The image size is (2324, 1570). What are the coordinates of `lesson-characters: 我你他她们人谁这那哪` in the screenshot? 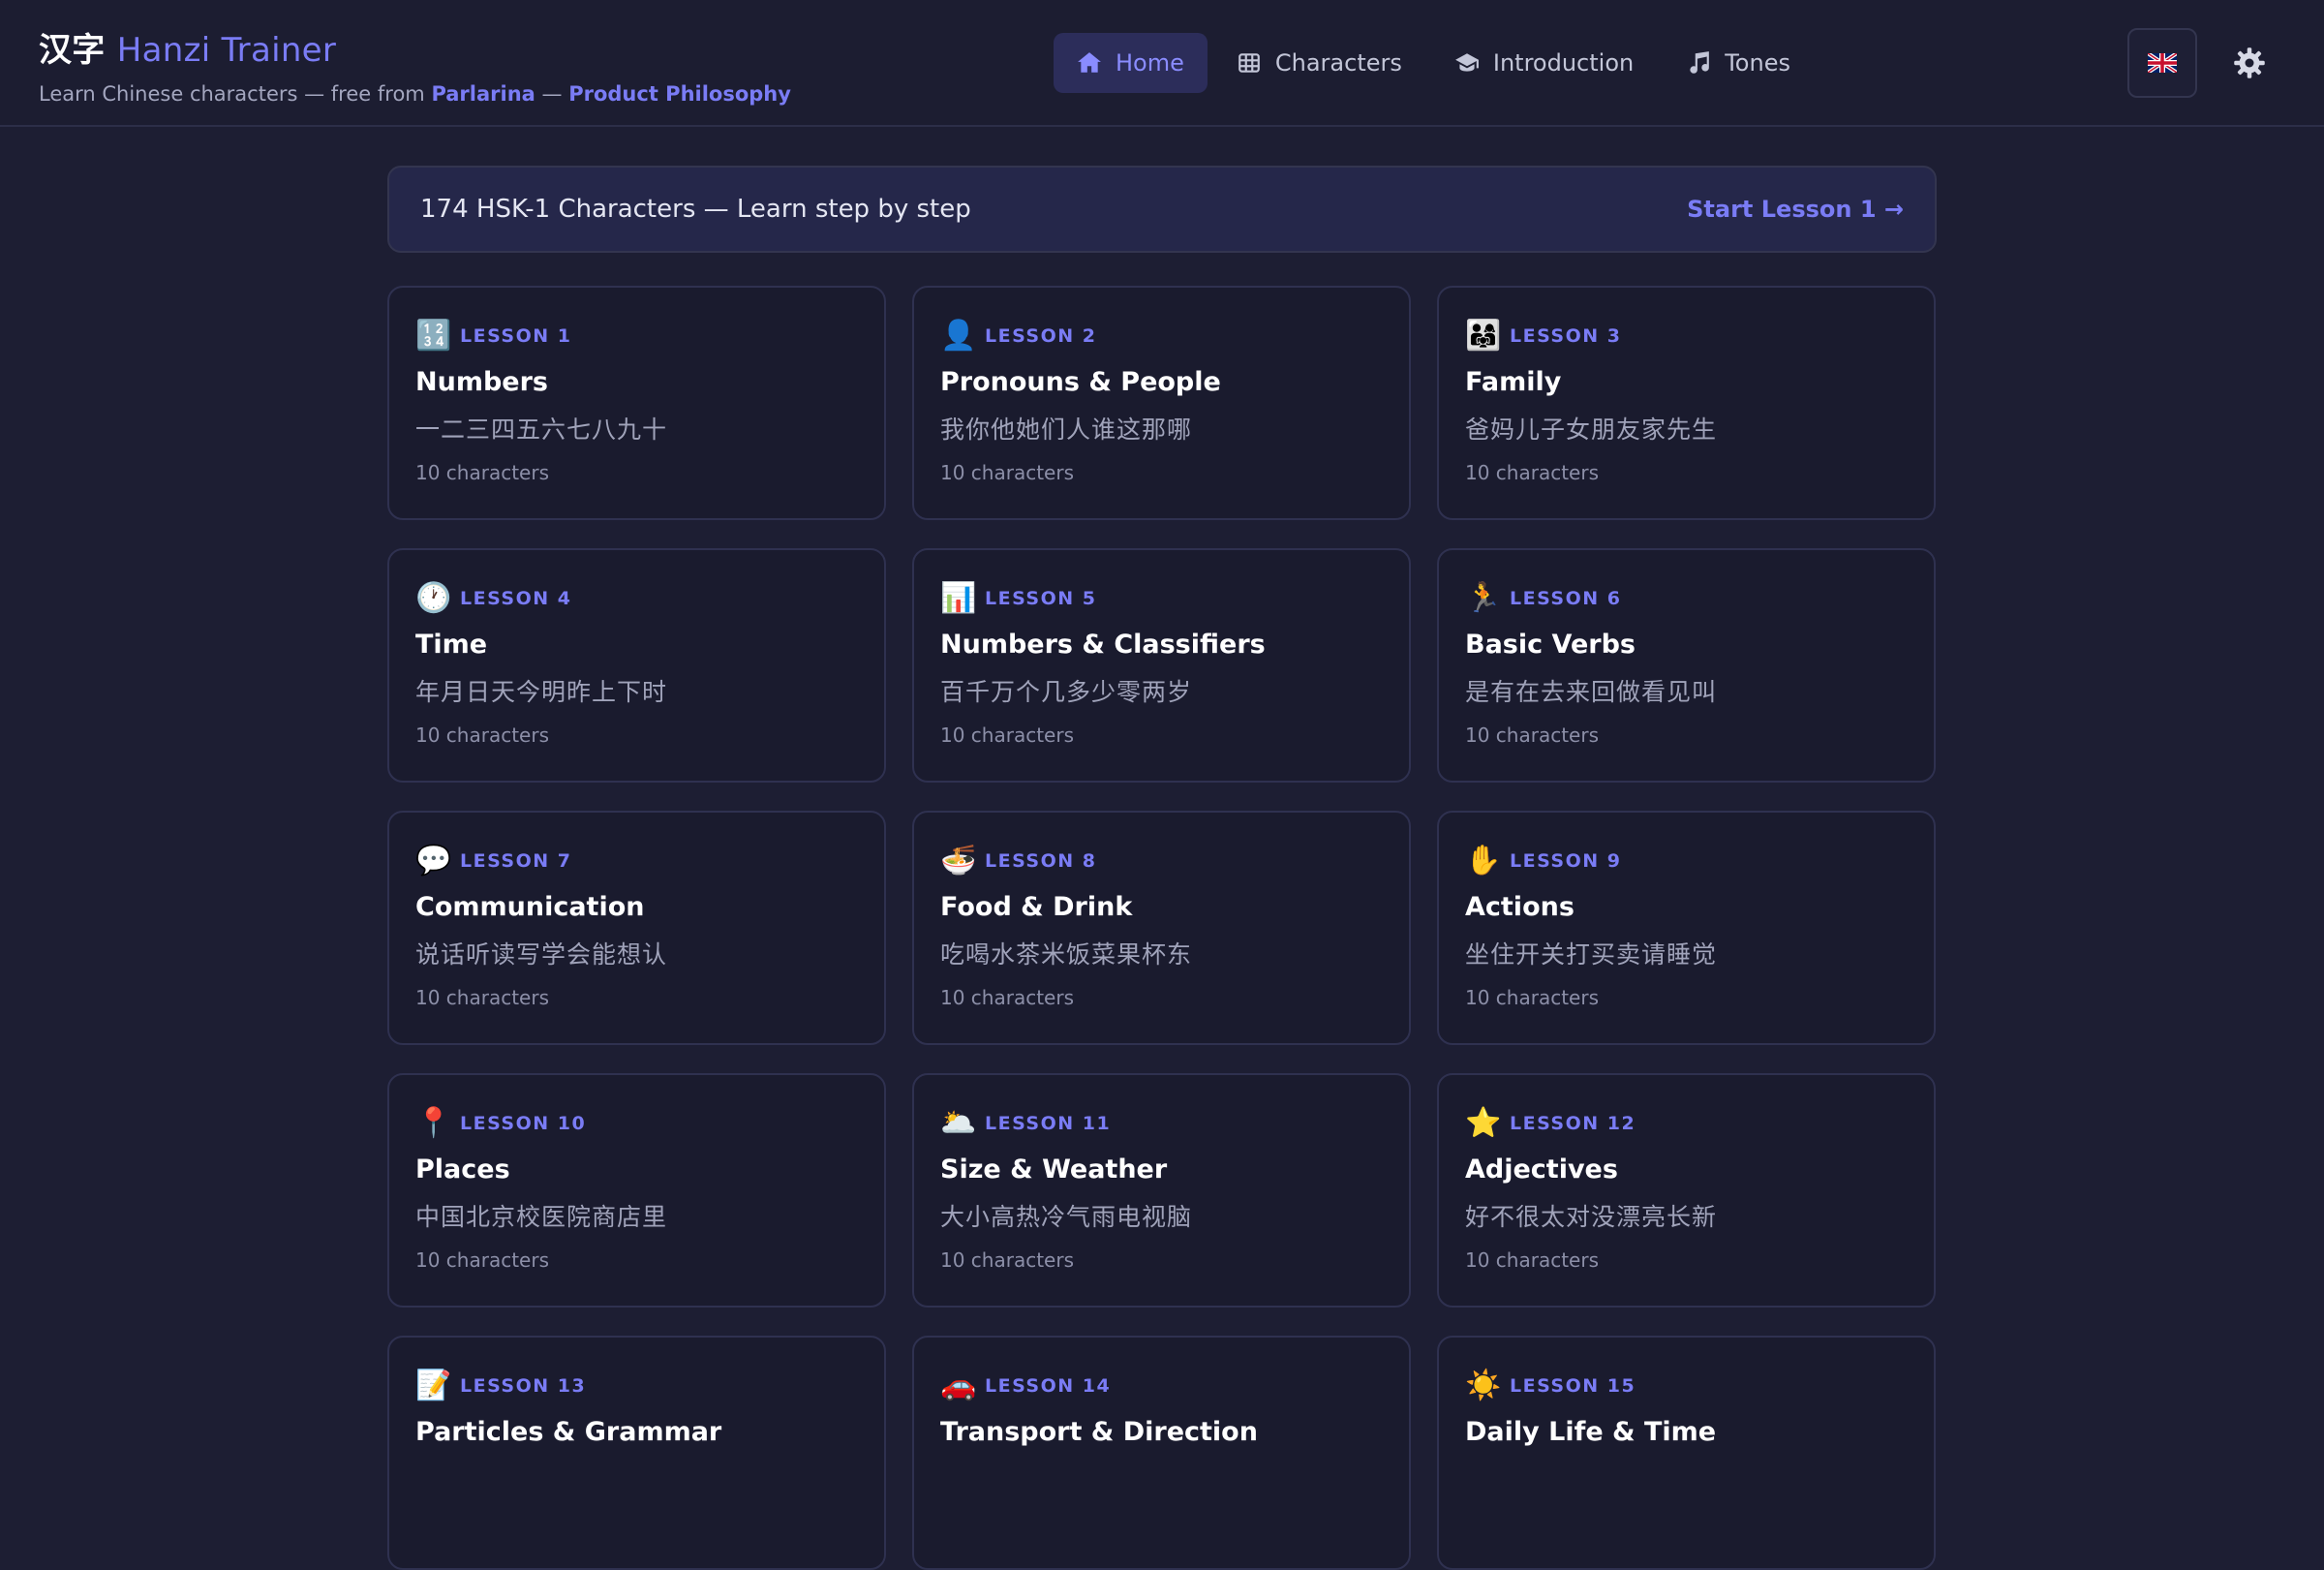 It's located at (1067, 430).